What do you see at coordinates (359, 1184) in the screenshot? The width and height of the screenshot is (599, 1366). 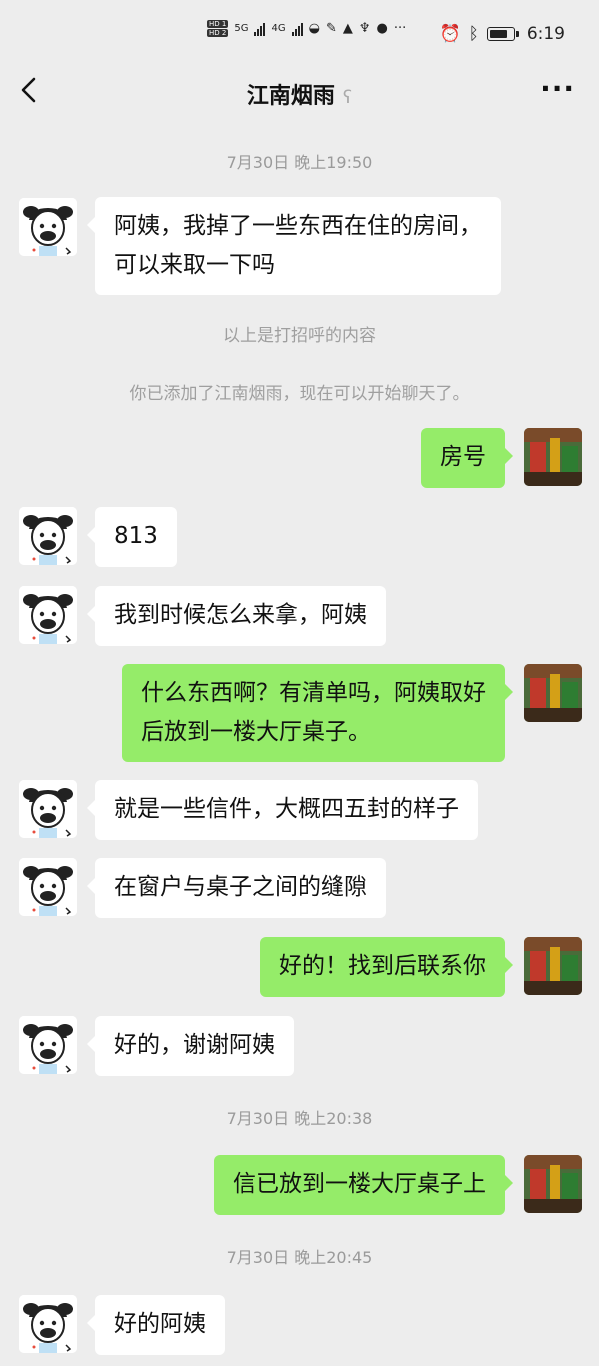 I see `message-text: 信已放到一楼大厅桌子上` at bounding box center [359, 1184].